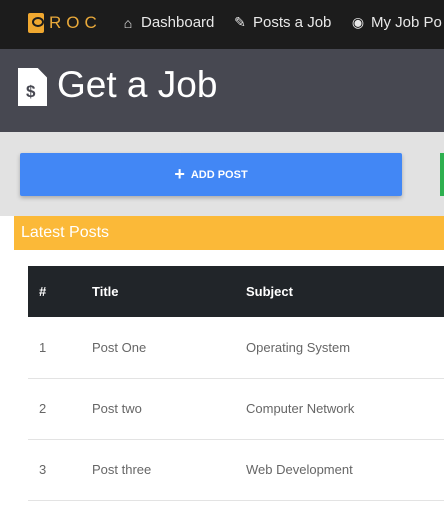 Image resolution: width=444 pixels, height=513 pixels. What do you see at coordinates (240, 22) in the screenshot?
I see `edit-icon: ✎` at bounding box center [240, 22].